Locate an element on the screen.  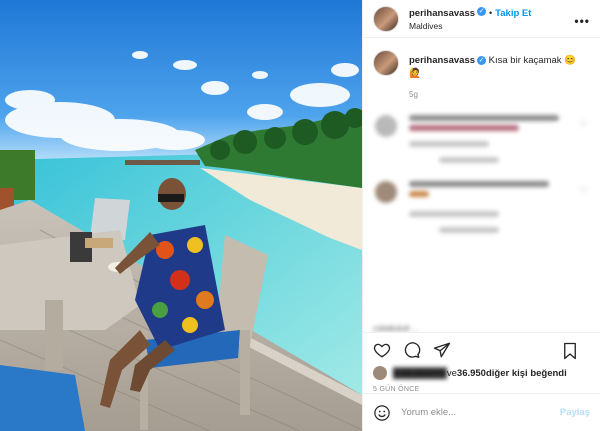
location-link: Maldives is located at coordinates (470, 26).